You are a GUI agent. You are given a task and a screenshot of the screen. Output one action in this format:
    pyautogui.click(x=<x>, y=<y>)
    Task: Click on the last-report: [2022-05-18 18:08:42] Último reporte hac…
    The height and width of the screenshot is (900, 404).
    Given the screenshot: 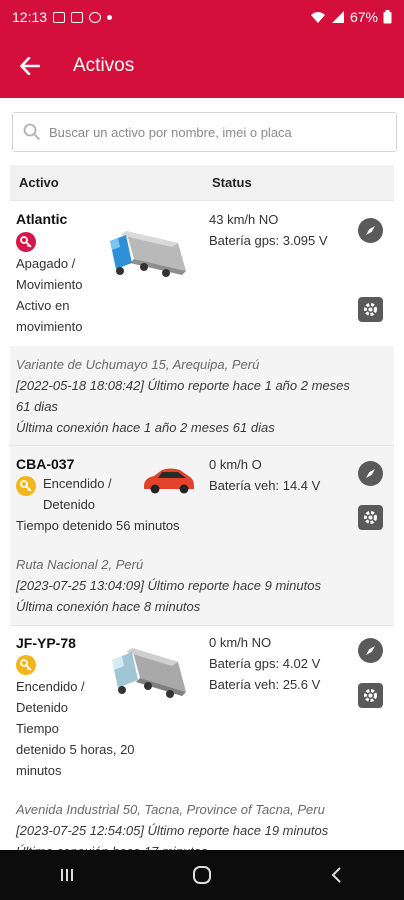 What is the action you would take?
    pyautogui.click(x=183, y=396)
    